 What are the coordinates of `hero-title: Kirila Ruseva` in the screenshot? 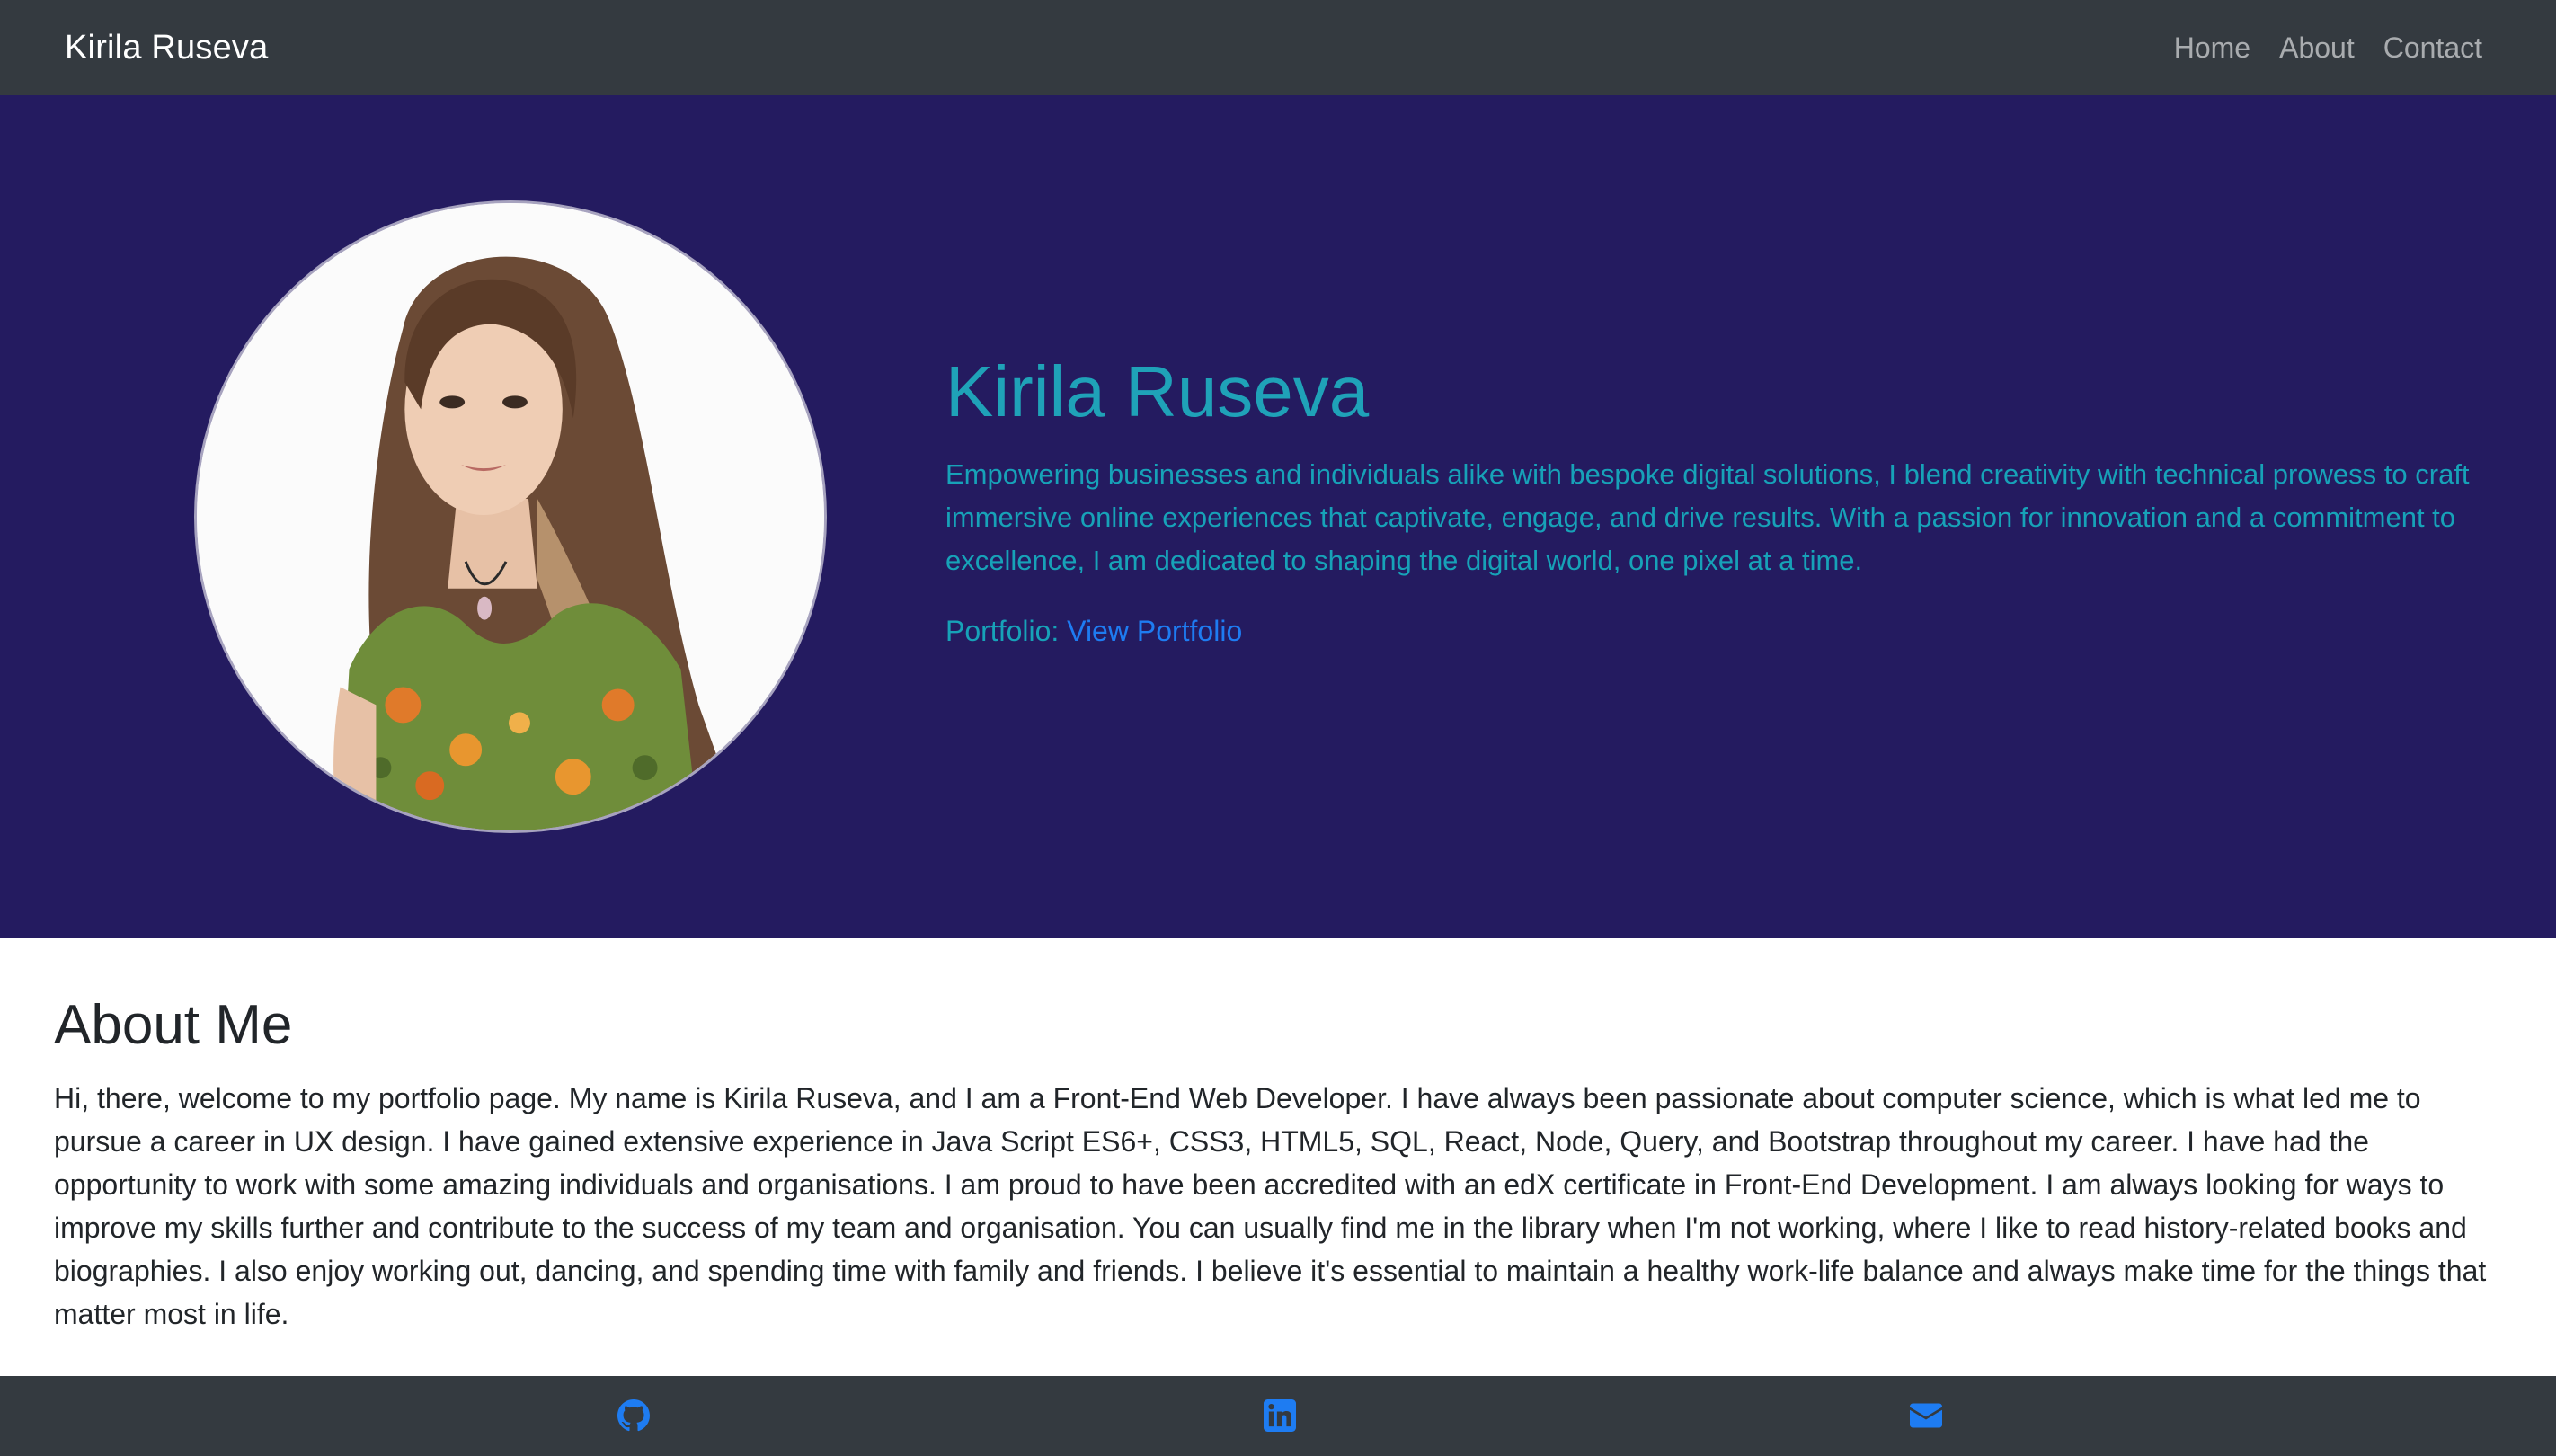 It's located at (1157, 391).